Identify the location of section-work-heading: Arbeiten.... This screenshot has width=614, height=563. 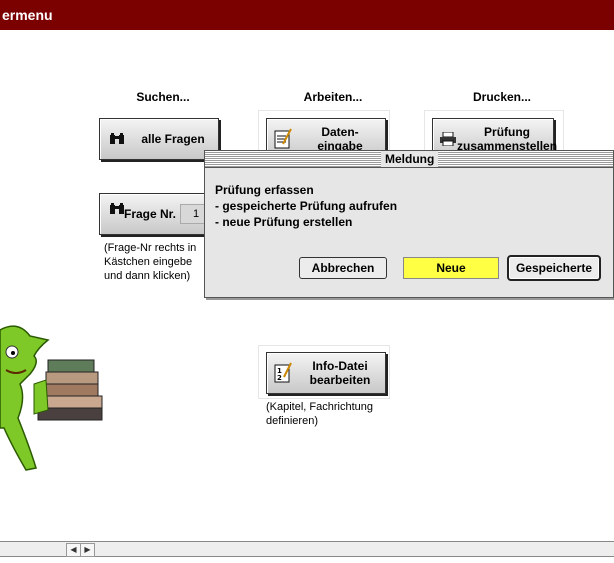
(333, 97).